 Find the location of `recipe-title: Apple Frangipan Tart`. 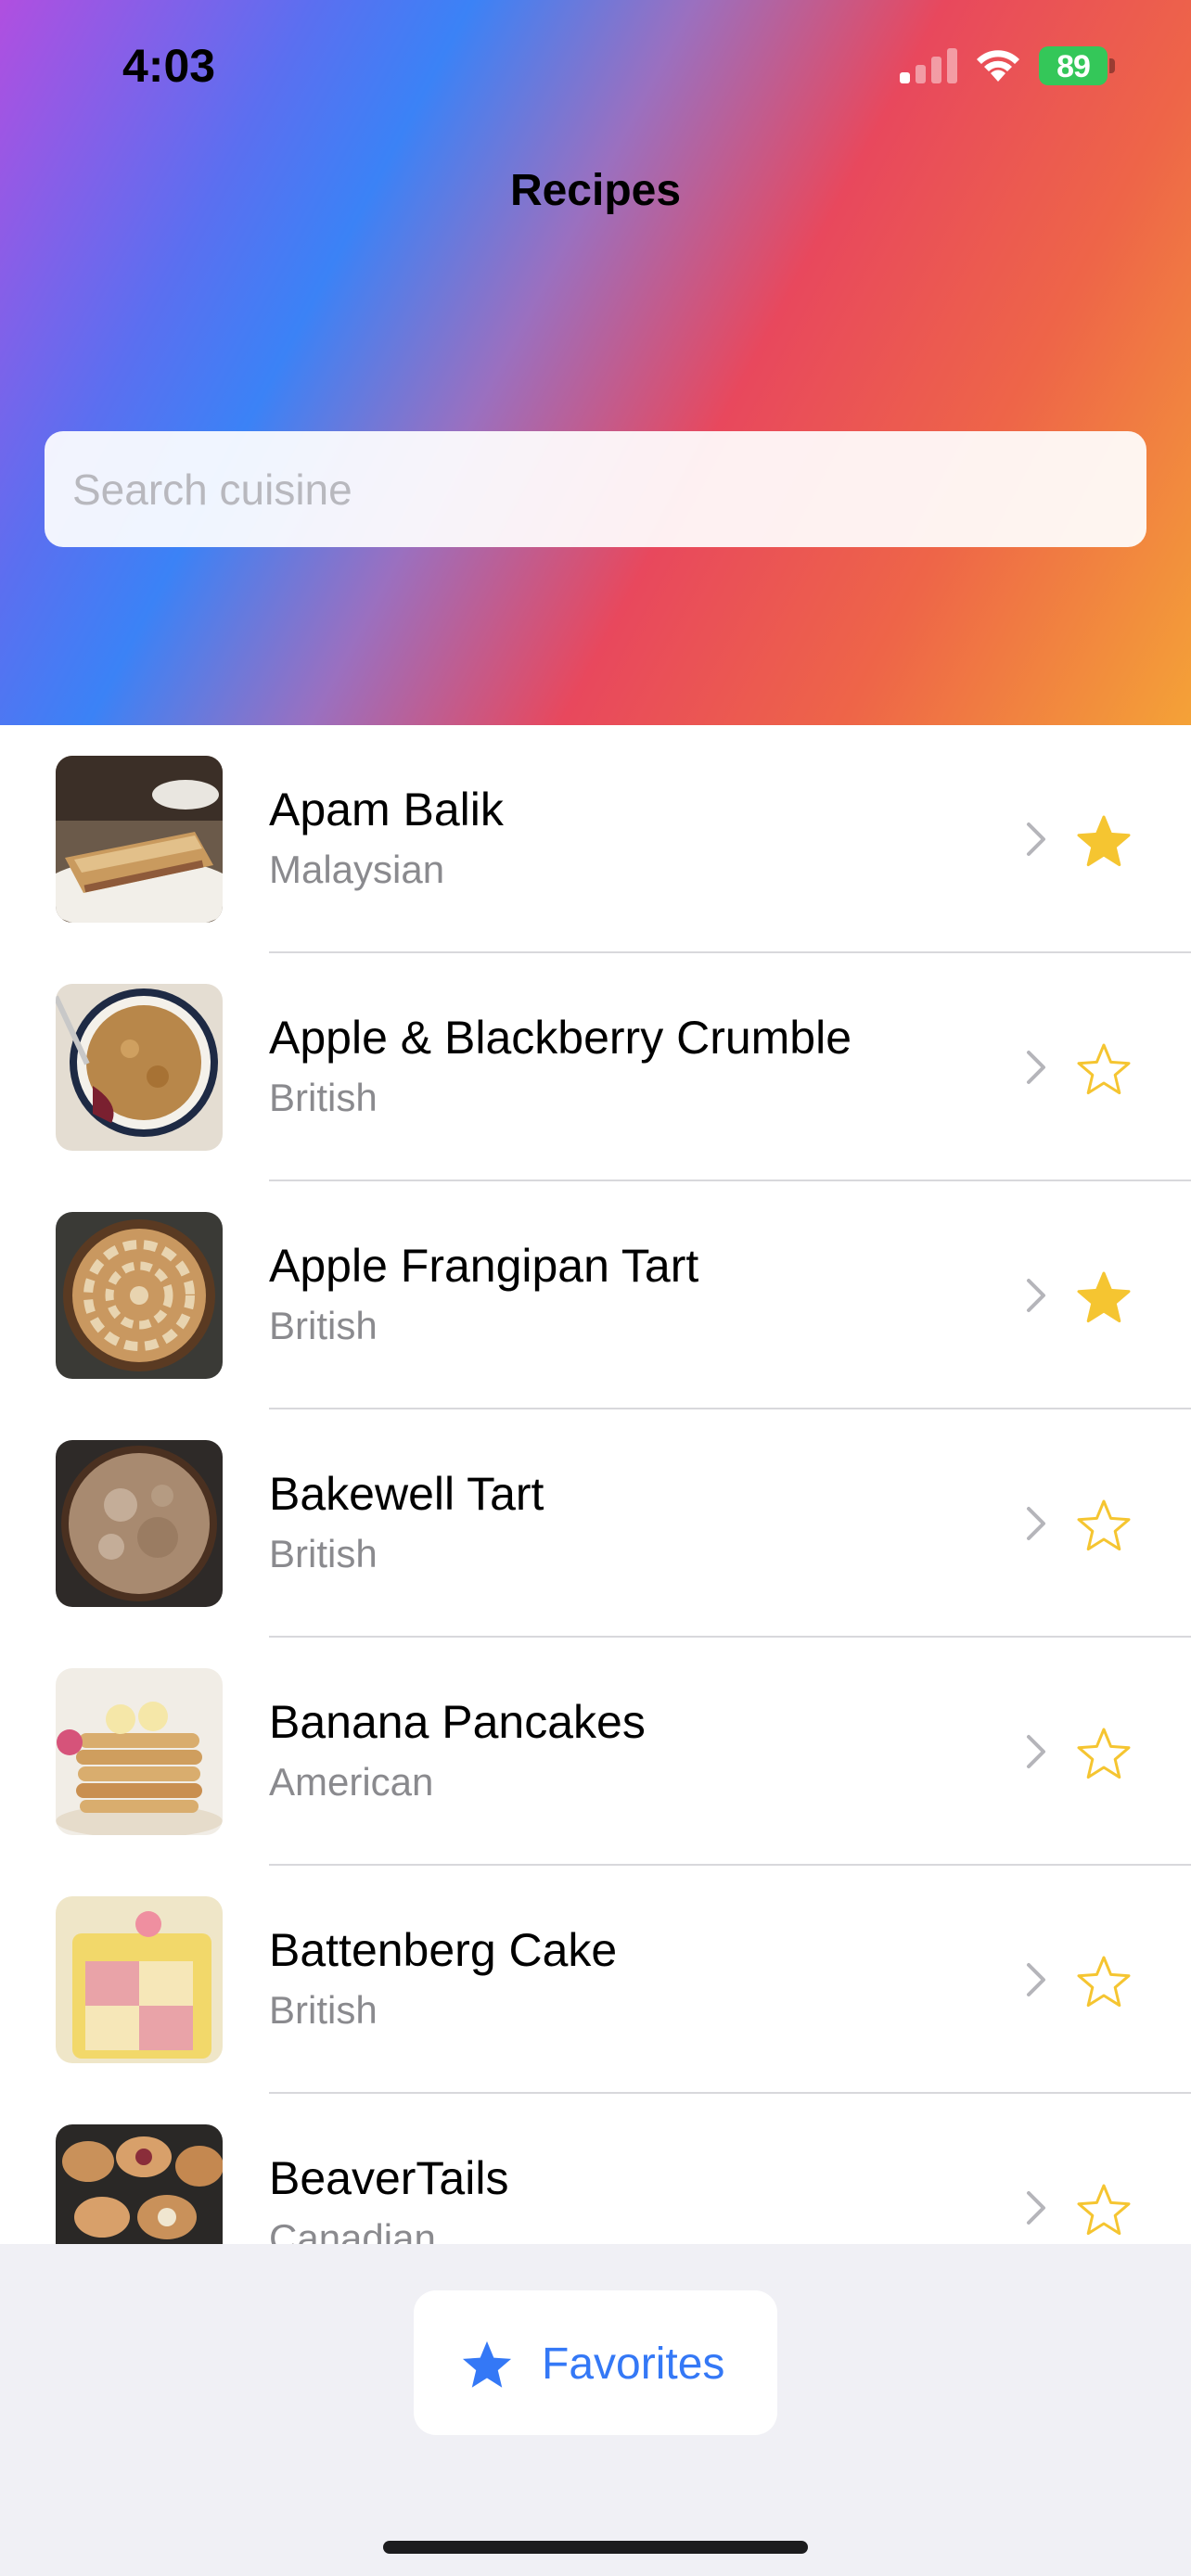

recipe-title: Apple Frangipan Tart is located at coordinates (484, 1266).